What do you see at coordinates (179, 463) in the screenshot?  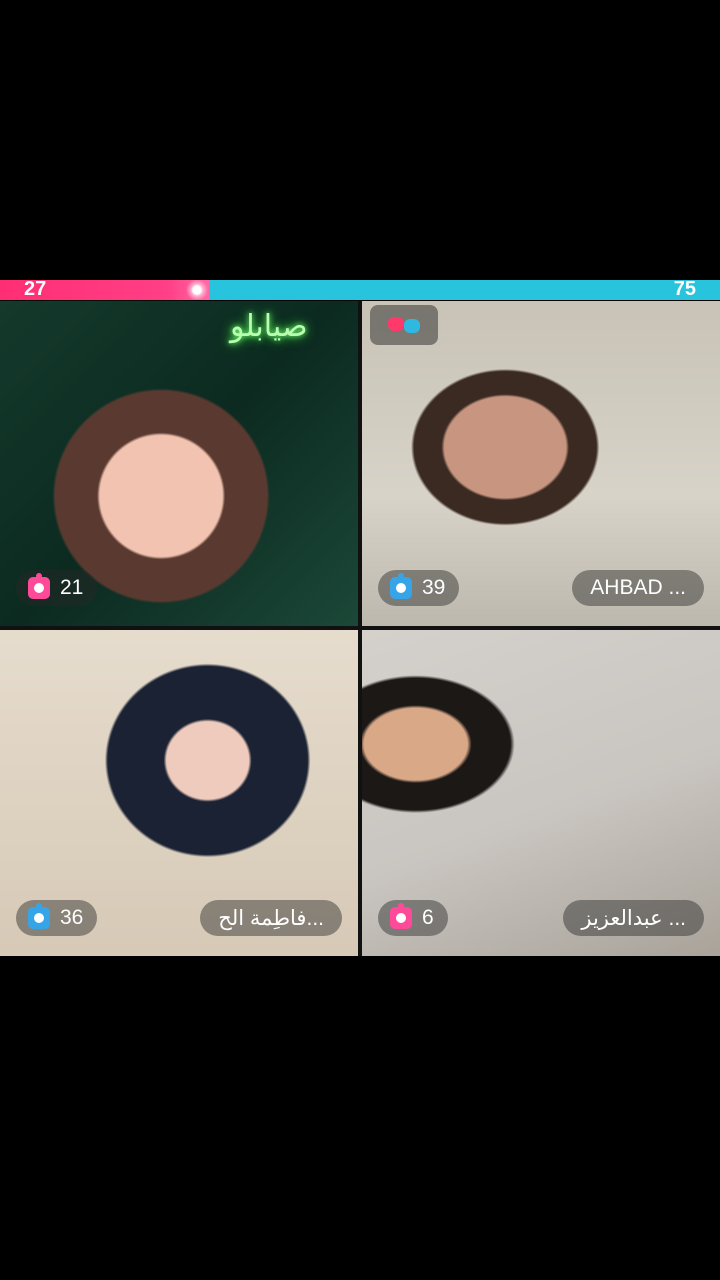 I see `participant-tile-1: ﺻﻴﺎﺑﻠﻮ 21` at bounding box center [179, 463].